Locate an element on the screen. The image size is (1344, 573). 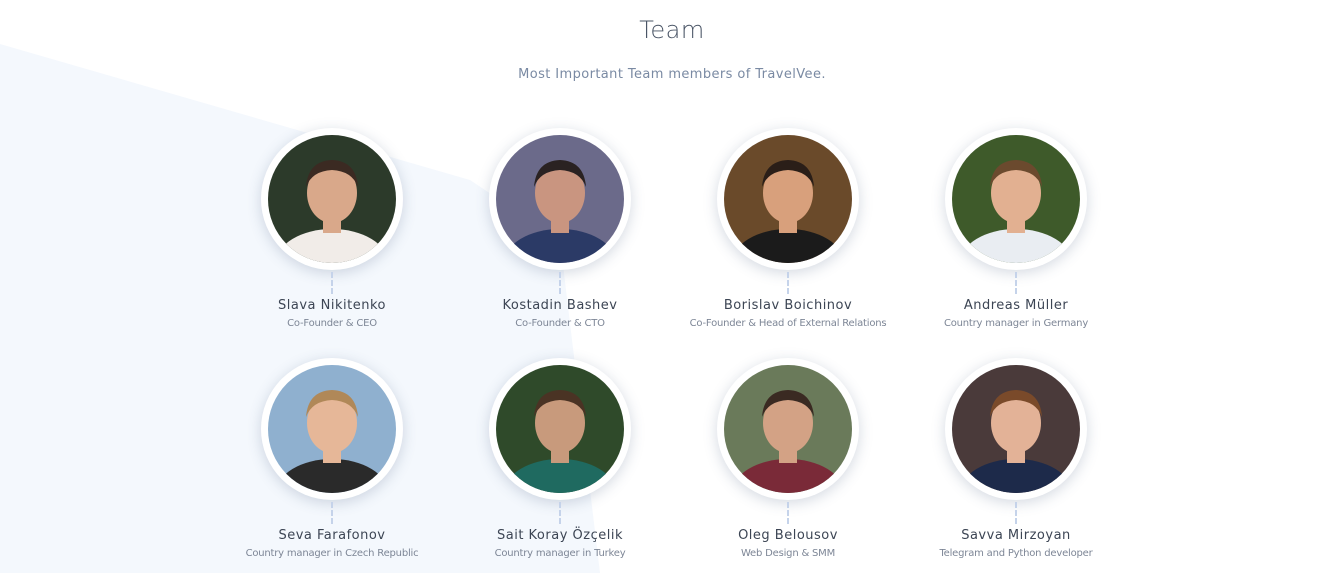
member-role: Telegram and Python developer is located at coordinates (1016, 553).